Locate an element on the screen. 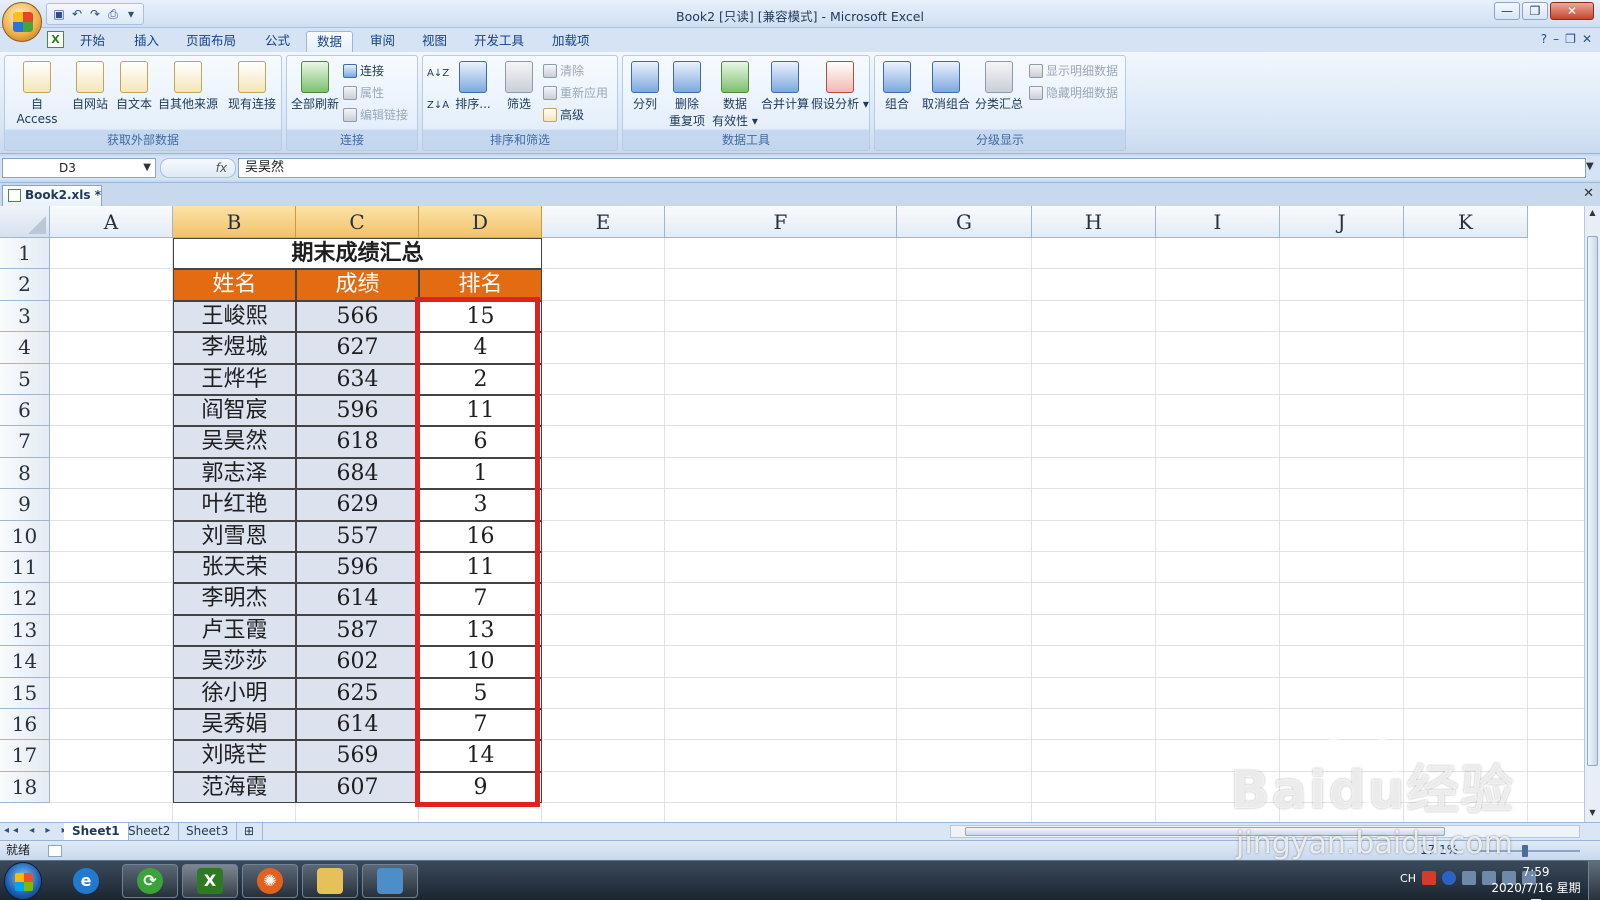 The height and width of the screenshot is (900, 1600). name-cell: 吴莎莎 is located at coordinates (234, 662).